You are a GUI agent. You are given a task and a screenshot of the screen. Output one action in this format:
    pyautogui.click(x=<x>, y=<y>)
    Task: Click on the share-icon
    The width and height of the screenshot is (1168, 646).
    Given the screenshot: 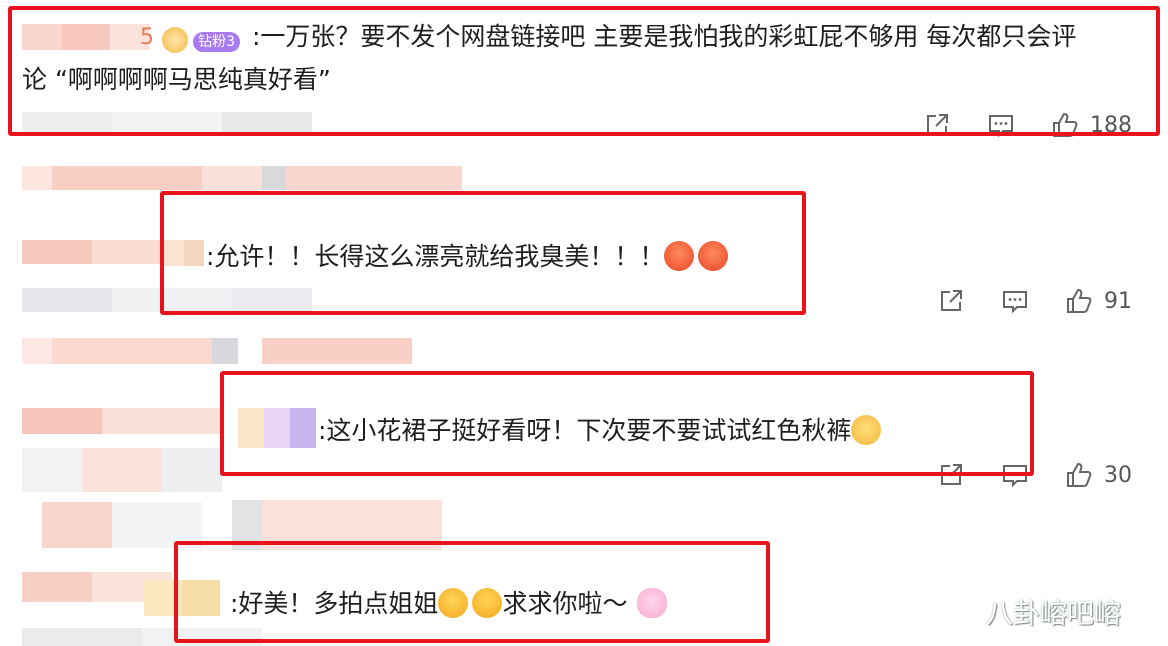 What is the action you would take?
    pyautogui.click(x=951, y=301)
    